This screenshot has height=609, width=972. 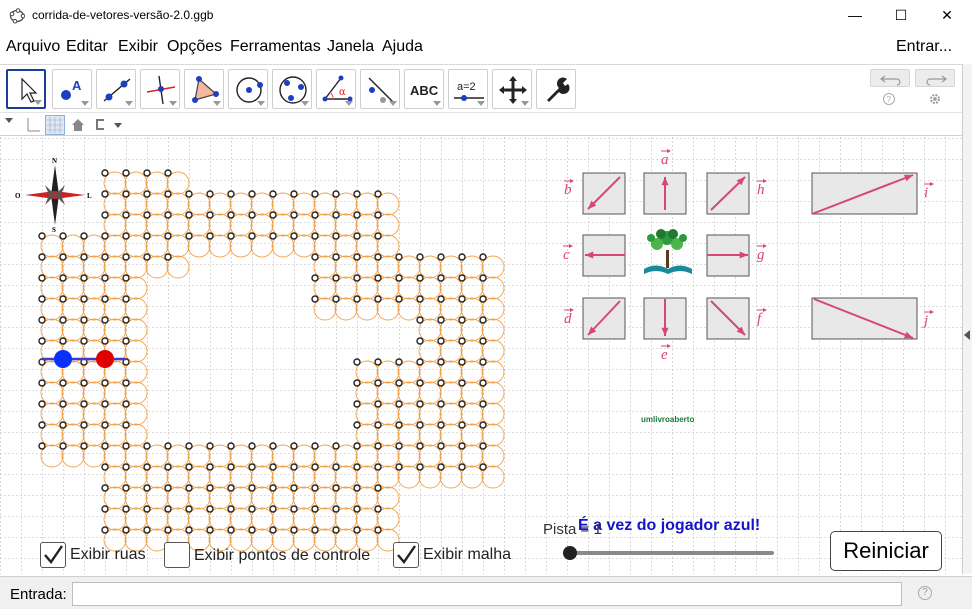 What do you see at coordinates (855, 15) in the screenshot?
I see `minimize-button: —` at bounding box center [855, 15].